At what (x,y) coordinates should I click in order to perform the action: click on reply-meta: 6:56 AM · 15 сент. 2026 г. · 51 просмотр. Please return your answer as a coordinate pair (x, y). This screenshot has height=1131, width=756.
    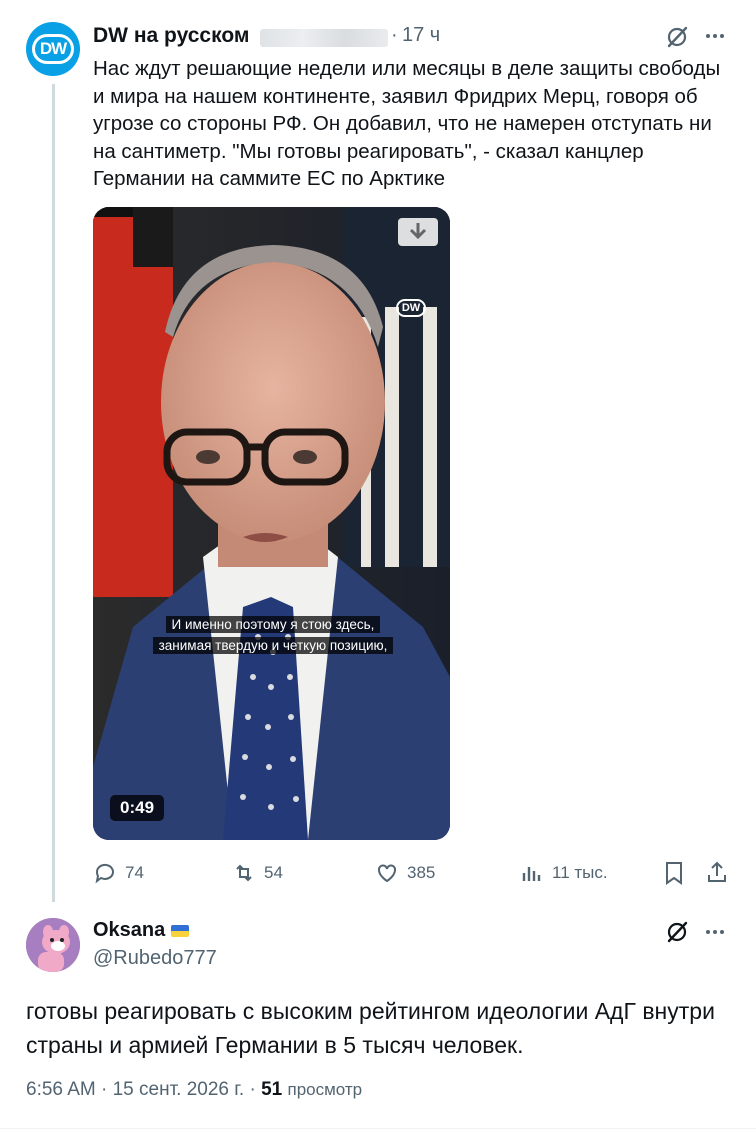
    Looking at the image, I should click on (194, 1090).